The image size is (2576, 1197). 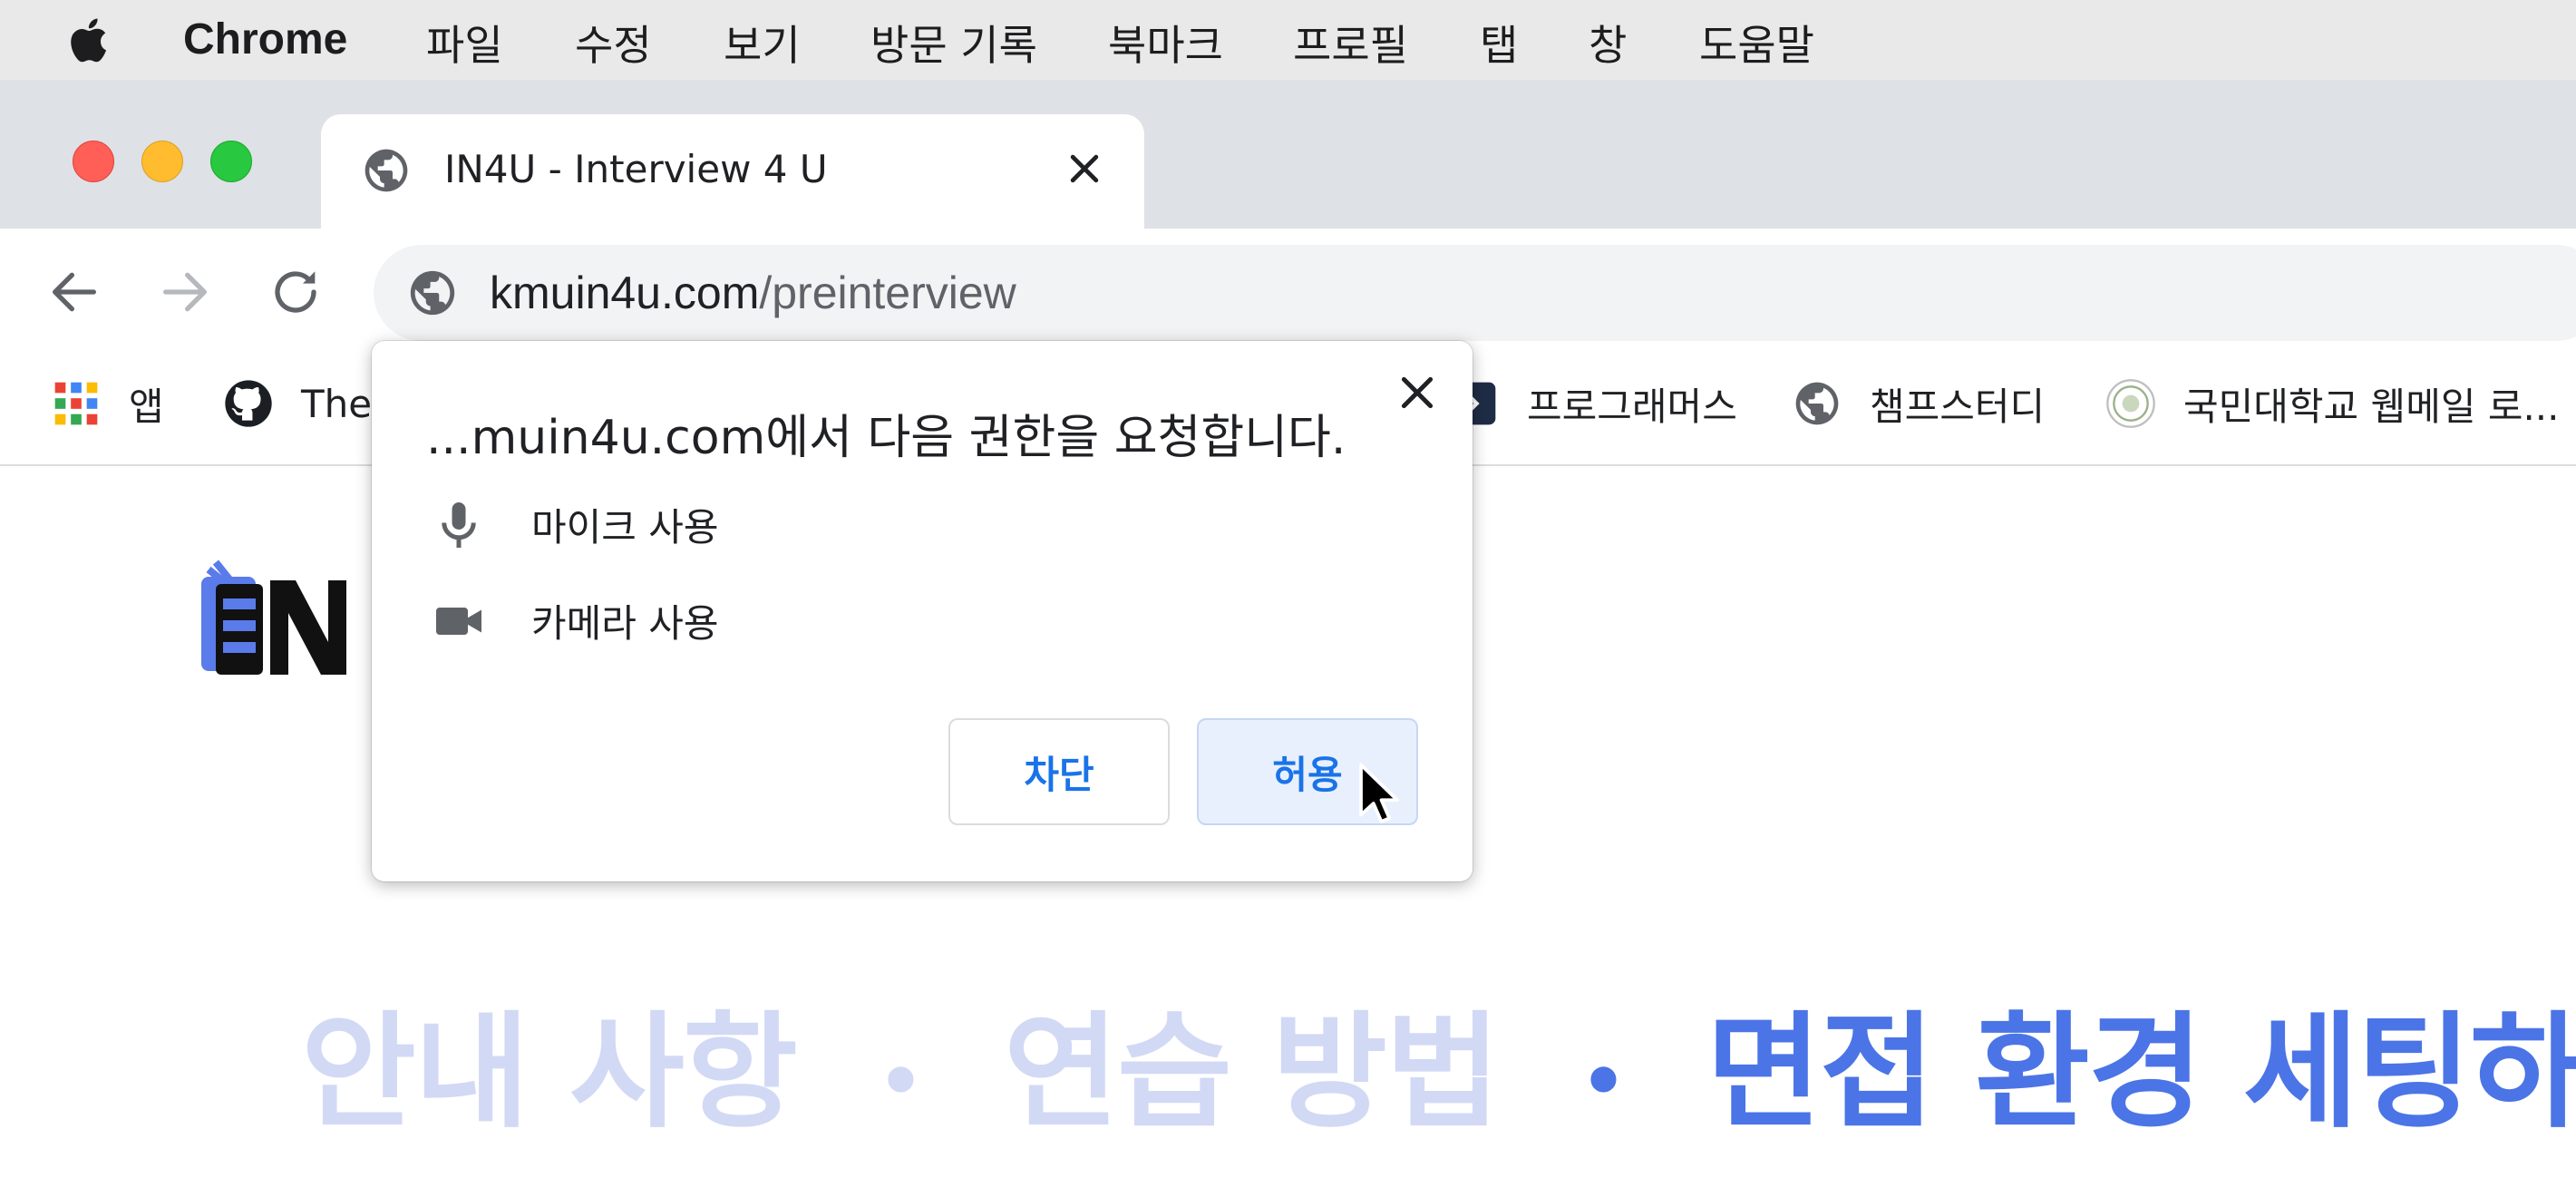 What do you see at coordinates (1084, 169) in the screenshot?
I see `close-tab-icon` at bounding box center [1084, 169].